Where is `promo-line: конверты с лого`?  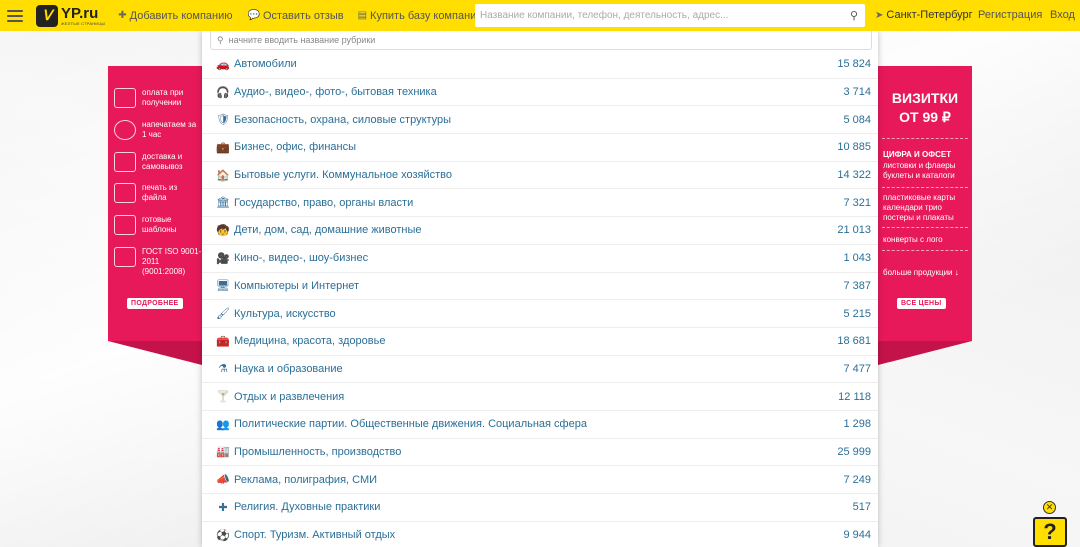 promo-line: конверты с лого is located at coordinates (913, 239).